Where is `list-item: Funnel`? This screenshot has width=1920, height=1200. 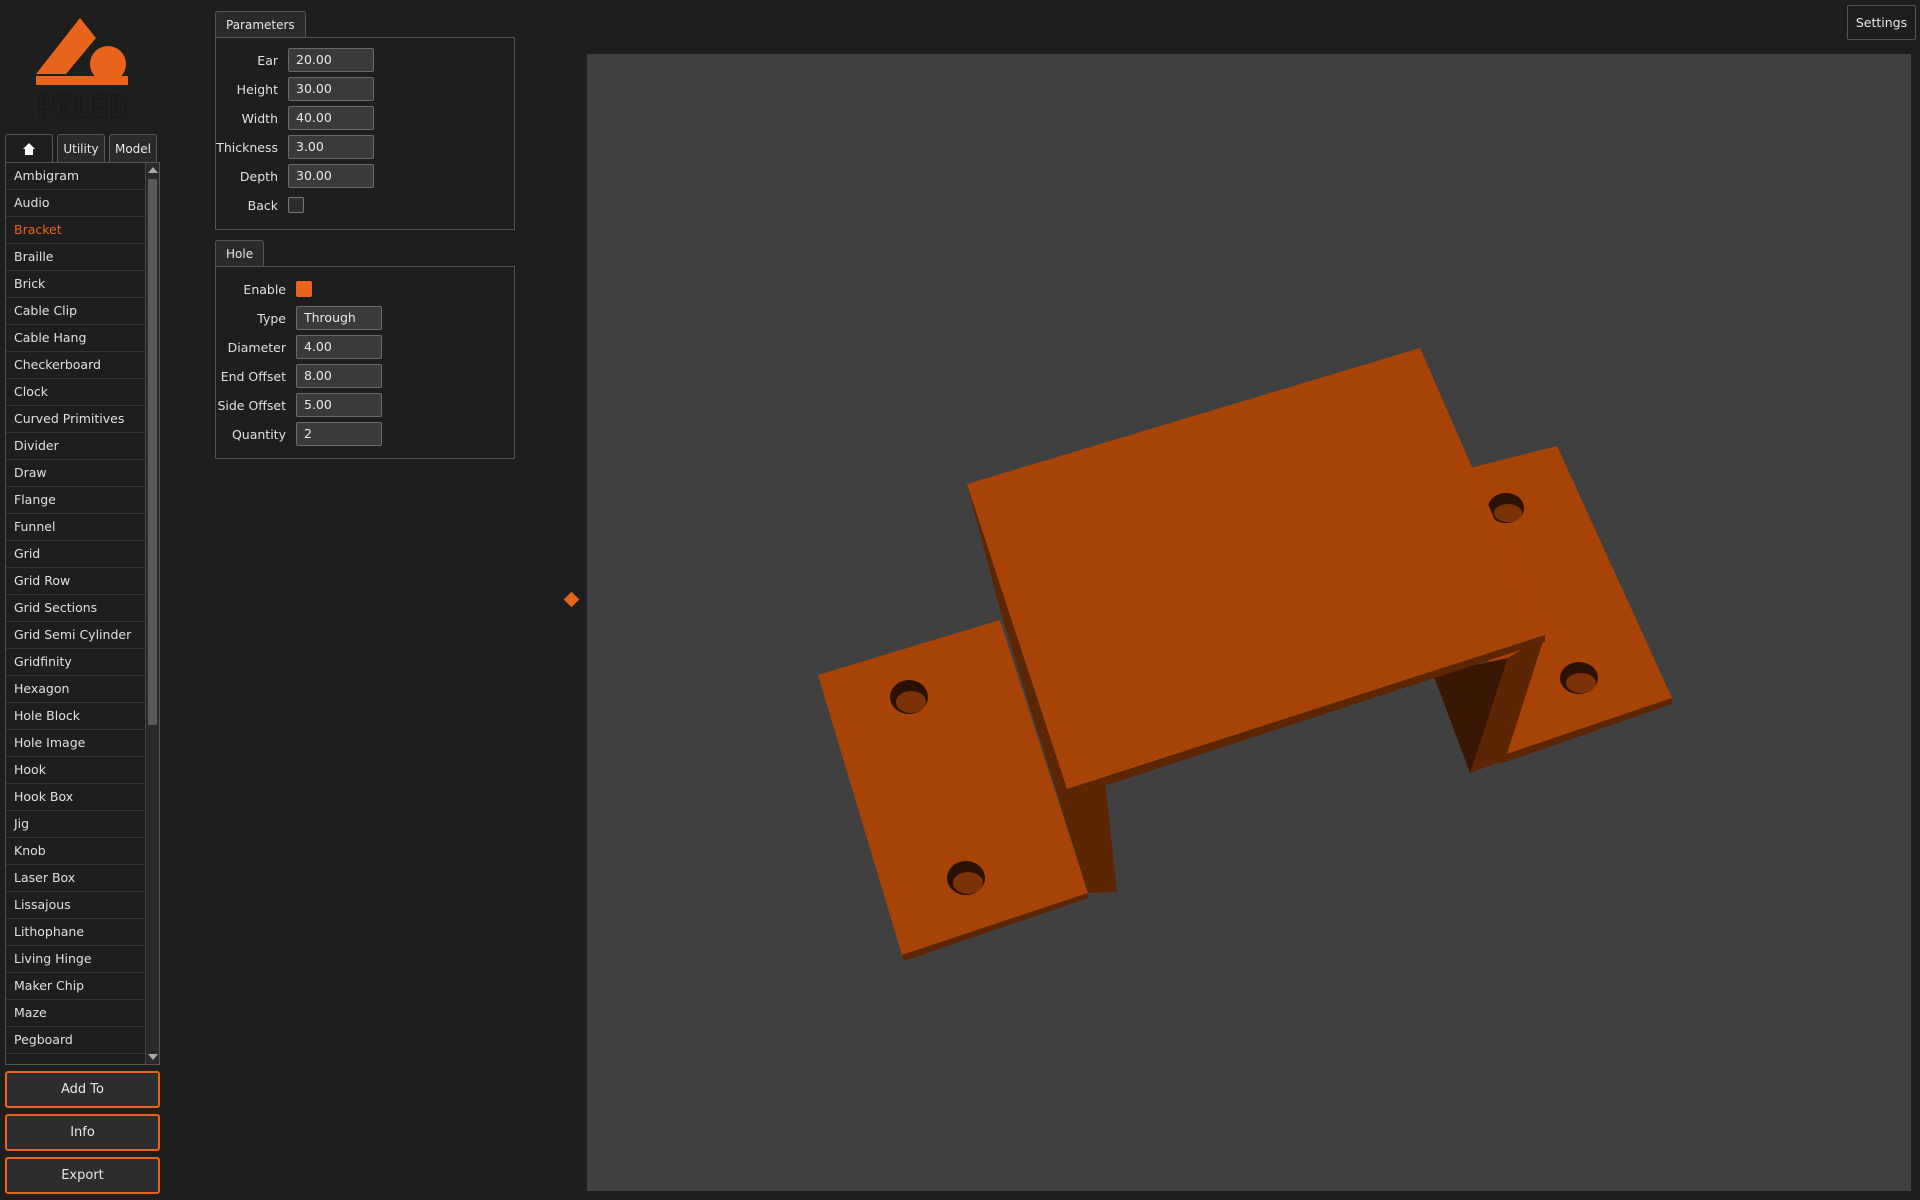
list-item: Funnel is located at coordinates (76, 527).